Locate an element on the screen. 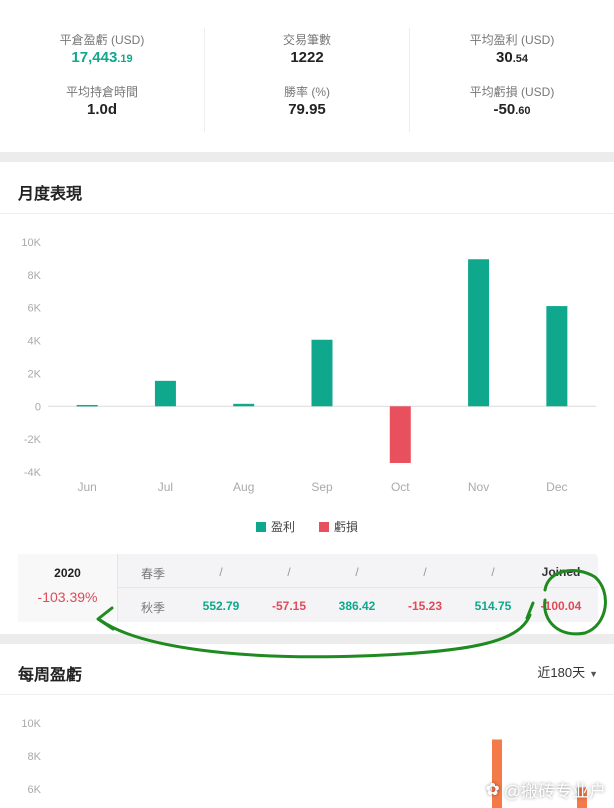  autumn-cell: -100.04 is located at coordinates (561, 606).